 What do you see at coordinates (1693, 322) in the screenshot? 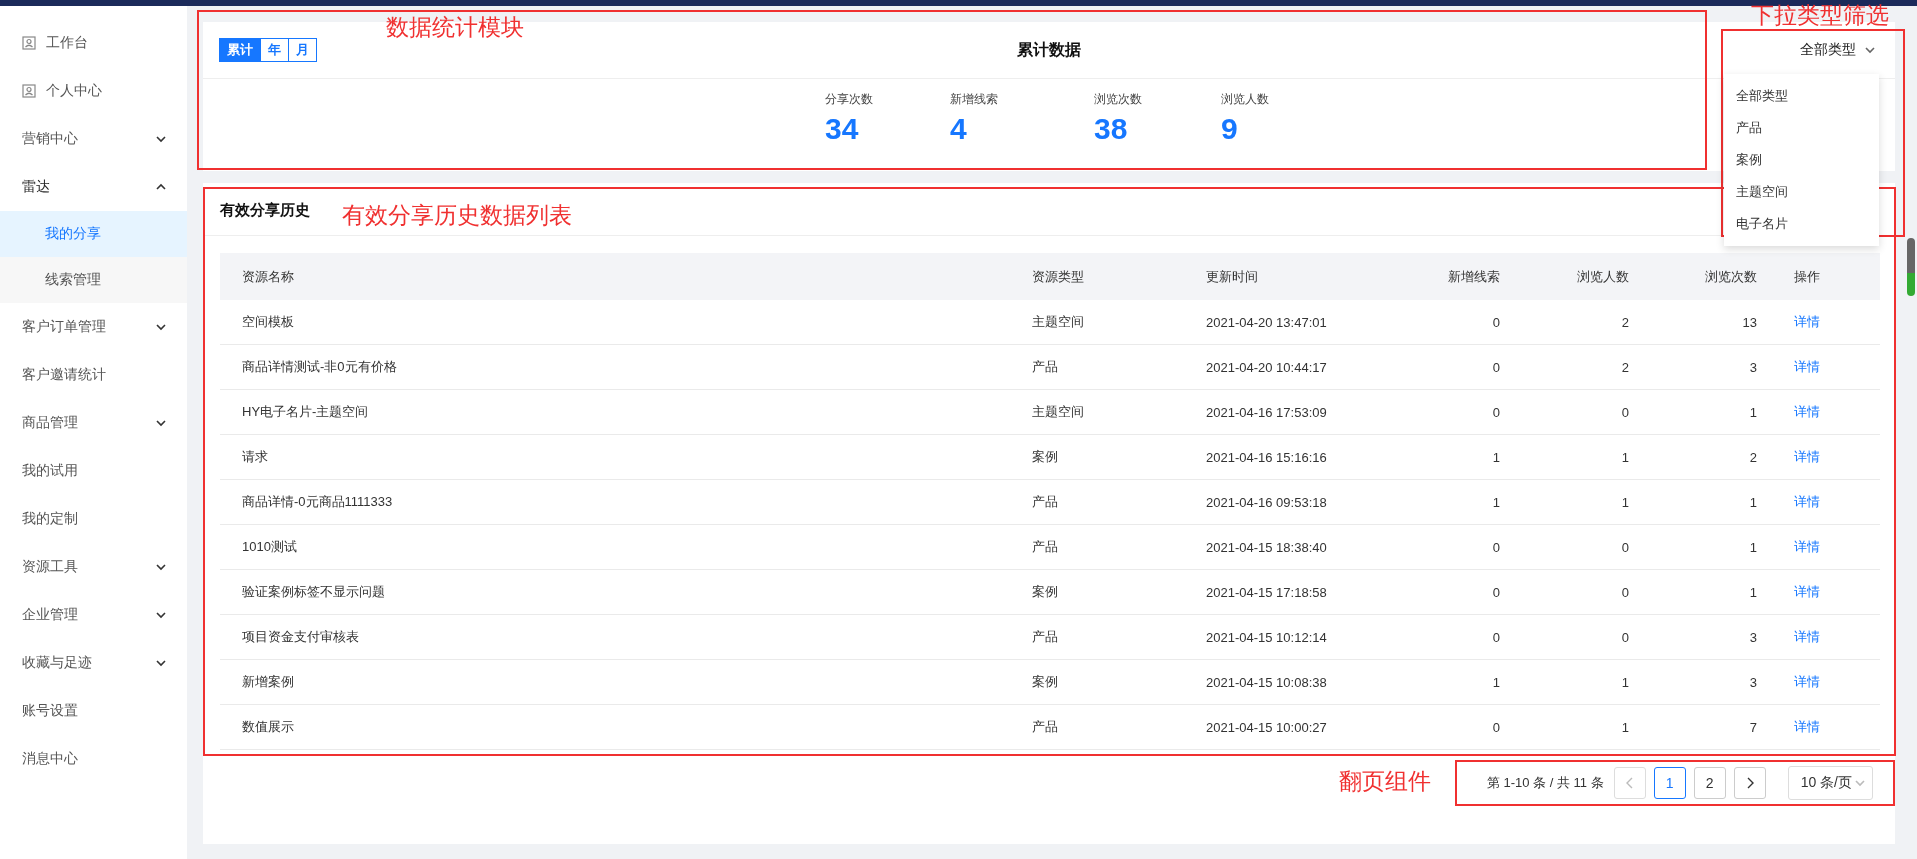
I see `table-cell: 13` at bounding box center [1693, 322].